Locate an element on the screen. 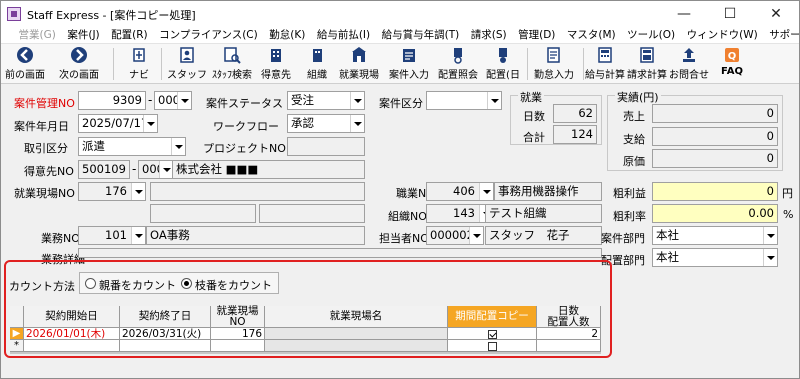  job-type-select: 406 is located at coordinates (460, 191).